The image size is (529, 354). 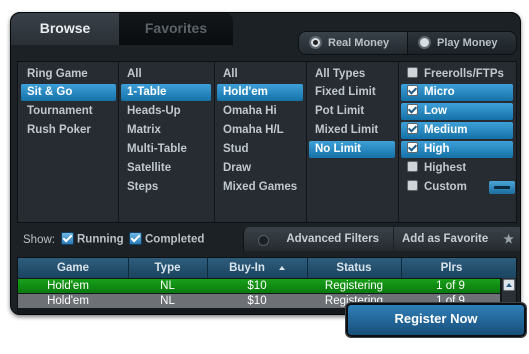 What do you see at coordinates (68, 130) in the screenshot?
I see `filter-rush-poker: Rush Poker` at bounding box center [68, 130].